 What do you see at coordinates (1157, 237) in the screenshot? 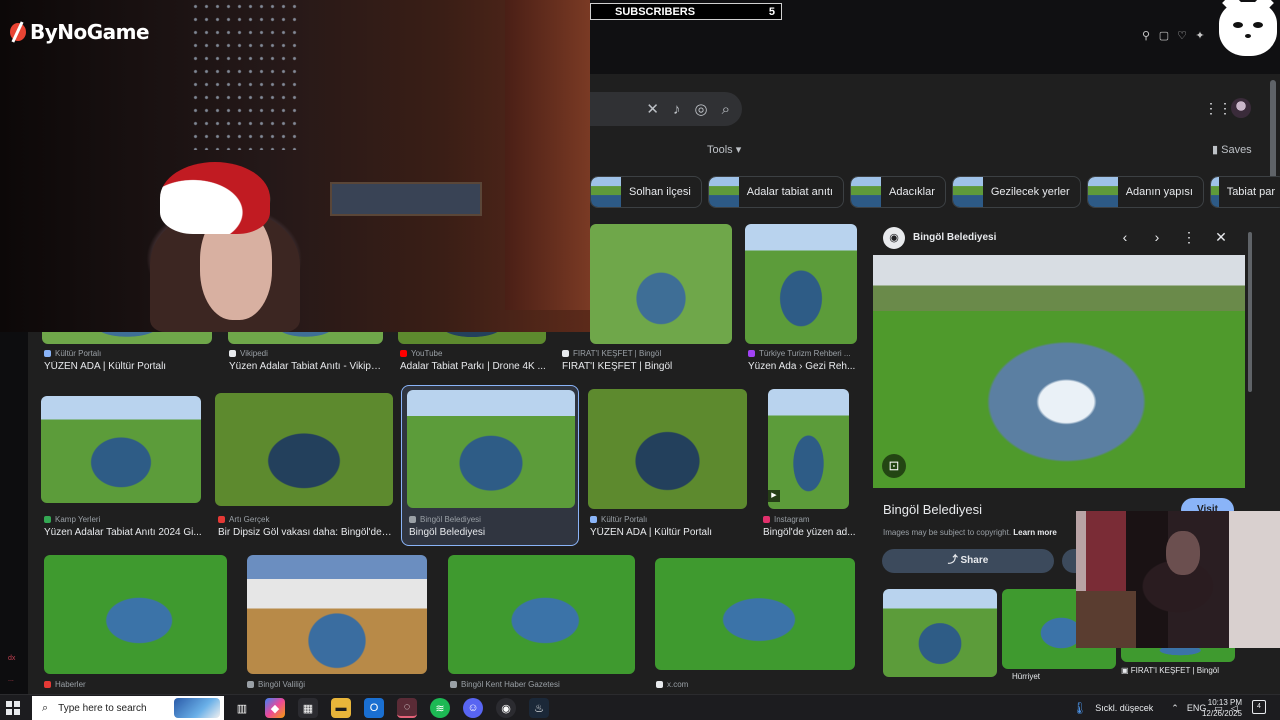
I see `chevron-right-icon: ›` at bounding box center [1157, 237].